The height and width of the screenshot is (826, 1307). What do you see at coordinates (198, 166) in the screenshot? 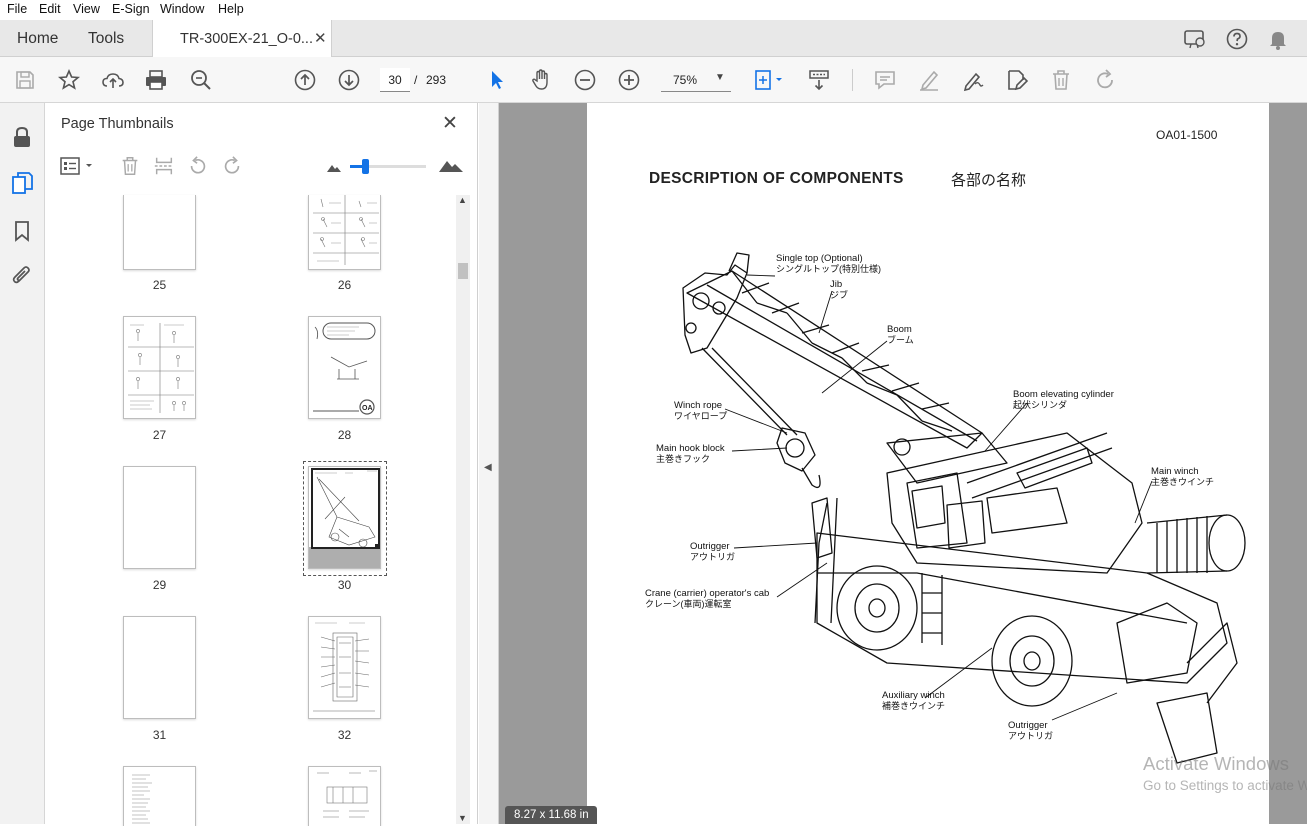
I see `rotate-counterclockwise-icon` at bounding box center [198, 166].